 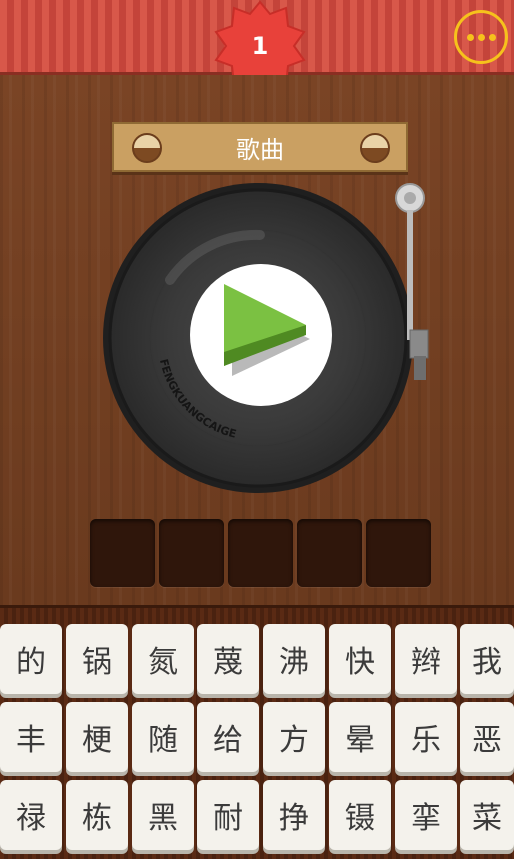 What do you see at coordinates (163, 659) in the screenshot?
I see `char-key: 氮` at bounding box center [163, 659].